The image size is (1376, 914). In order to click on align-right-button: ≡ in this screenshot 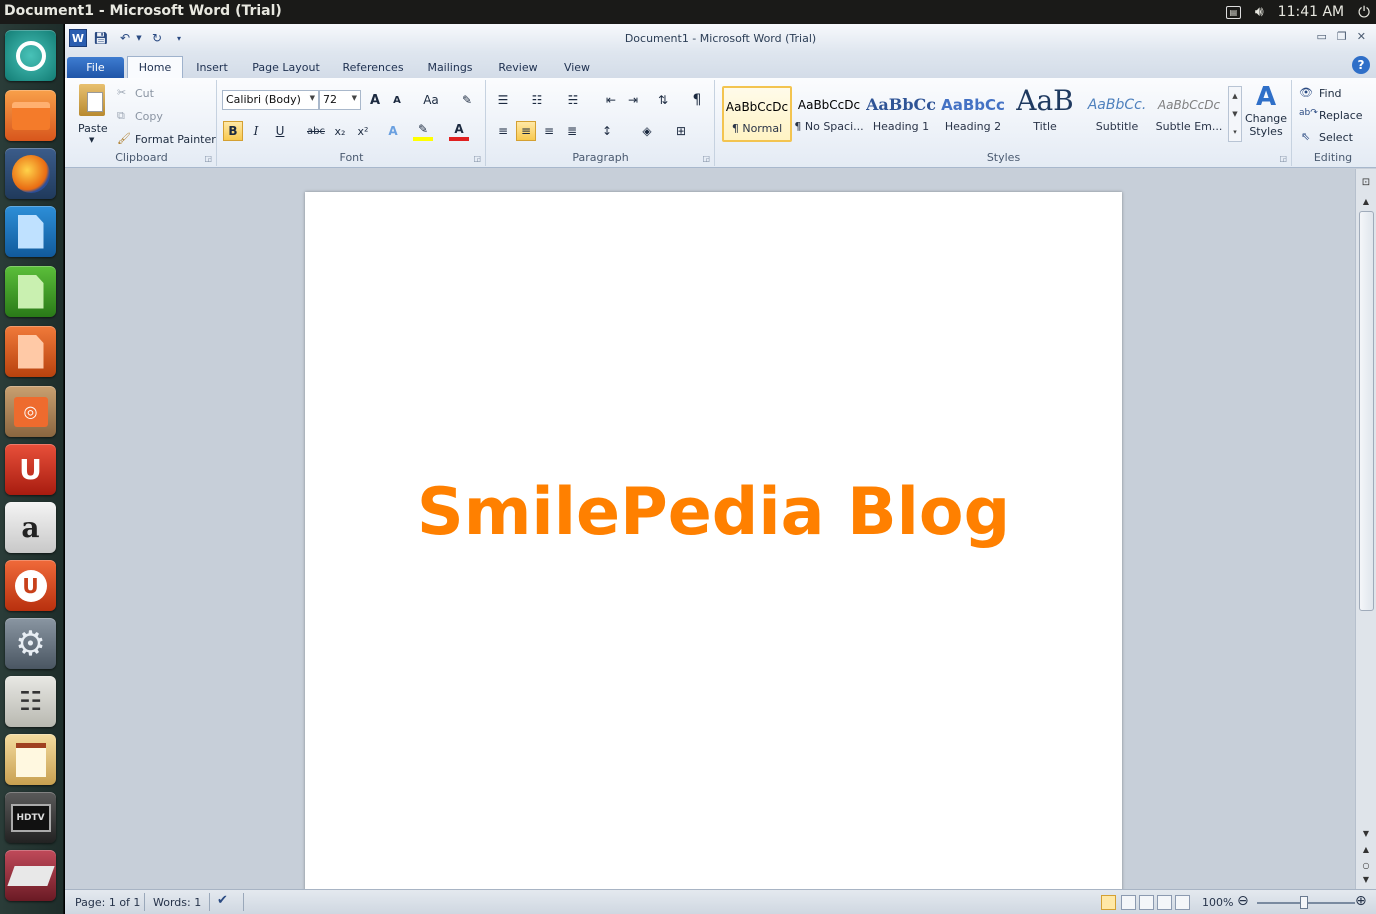, I will do `click(549, 131)`.